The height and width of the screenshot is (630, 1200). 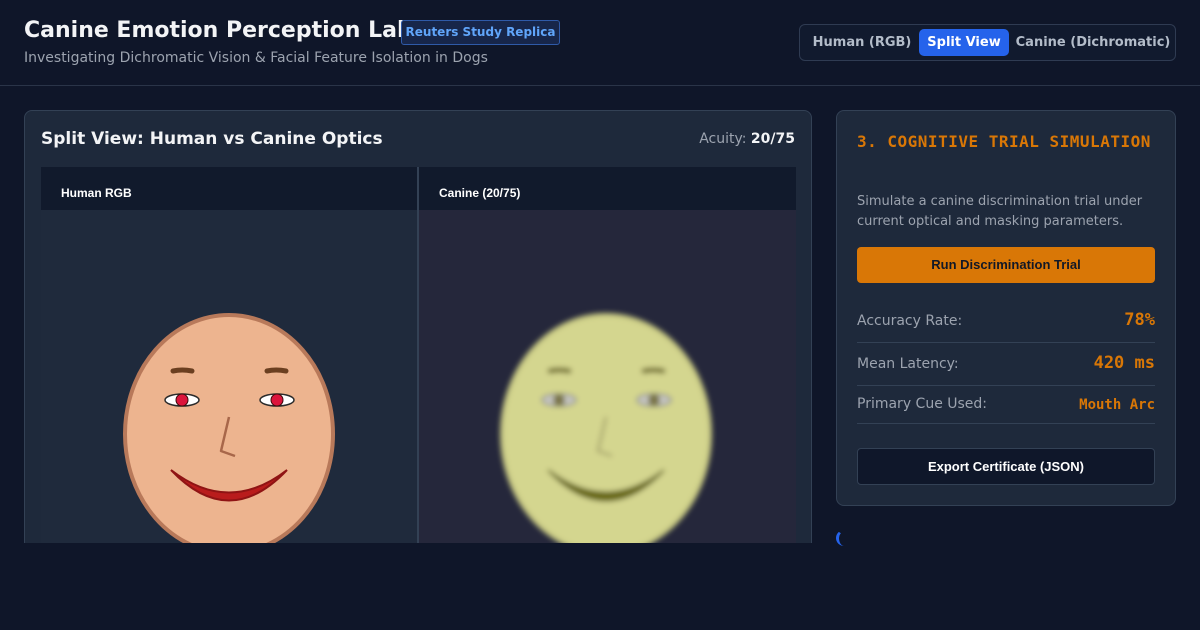 I want to click on human-left-eyebrow, so click(x=182, y=370).